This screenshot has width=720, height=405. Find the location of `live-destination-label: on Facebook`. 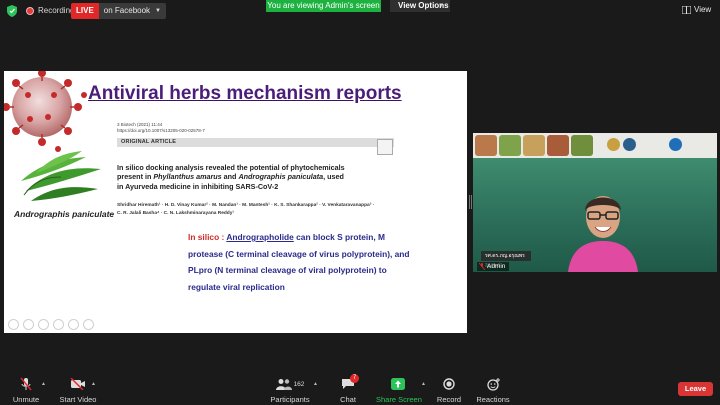

live-destination-label: on Facebook is located at coordinates (127, 10).